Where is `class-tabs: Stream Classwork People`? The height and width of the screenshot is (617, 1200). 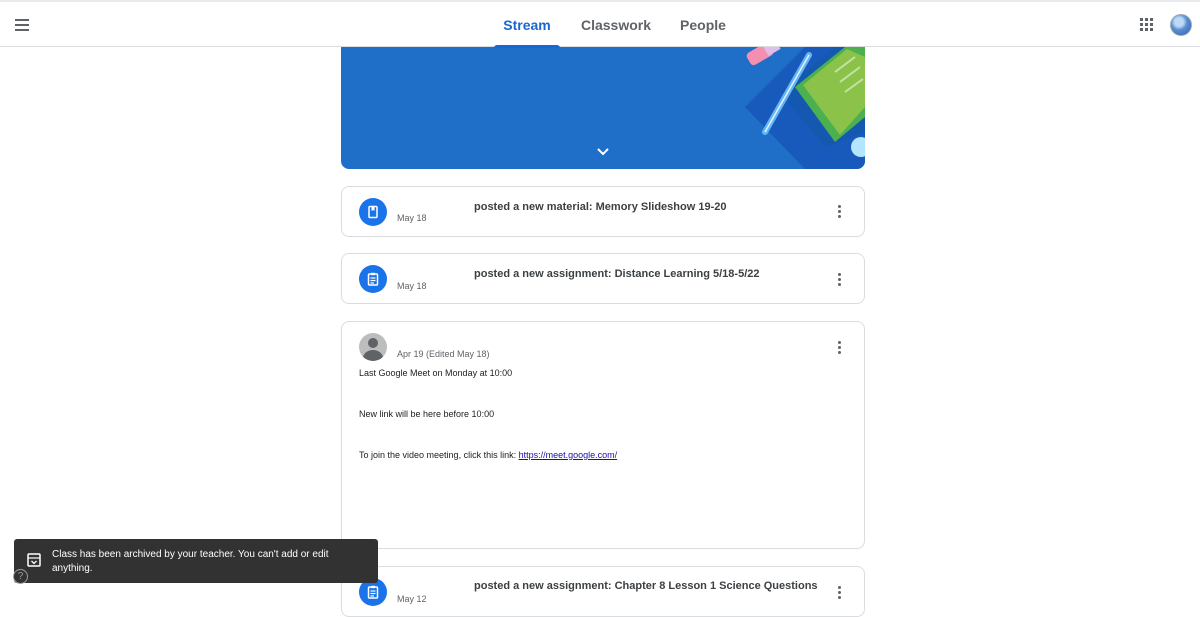 class-tabs: Stream Classwork People is located at coordinates (614, 25).